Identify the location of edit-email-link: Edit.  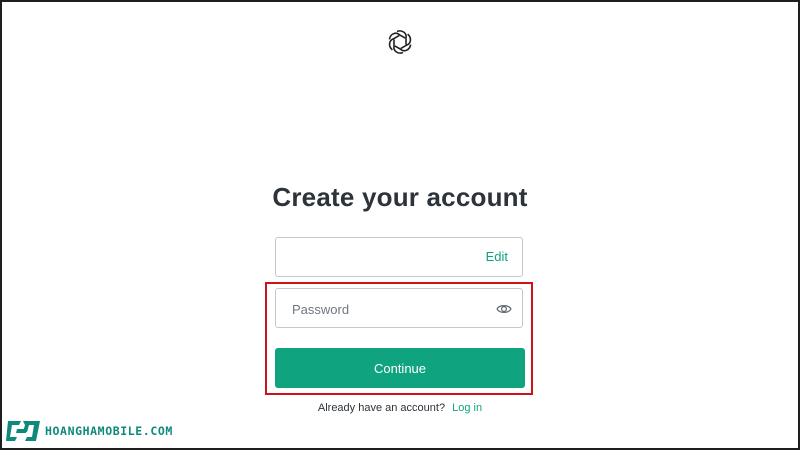
(497, 256).